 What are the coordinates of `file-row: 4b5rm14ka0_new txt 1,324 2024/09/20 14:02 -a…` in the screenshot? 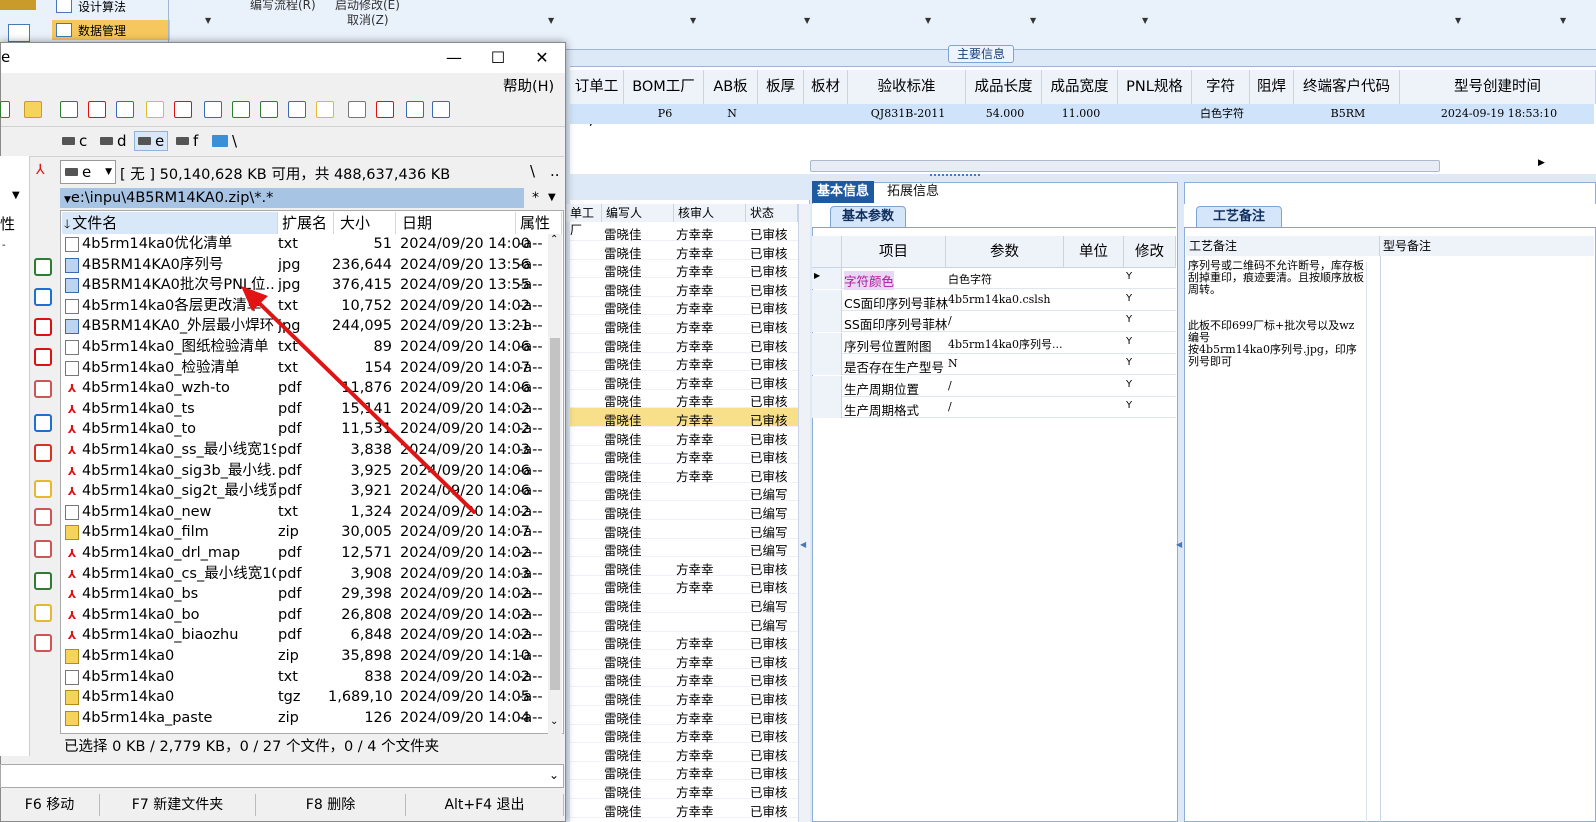 It's located at (305, 512).